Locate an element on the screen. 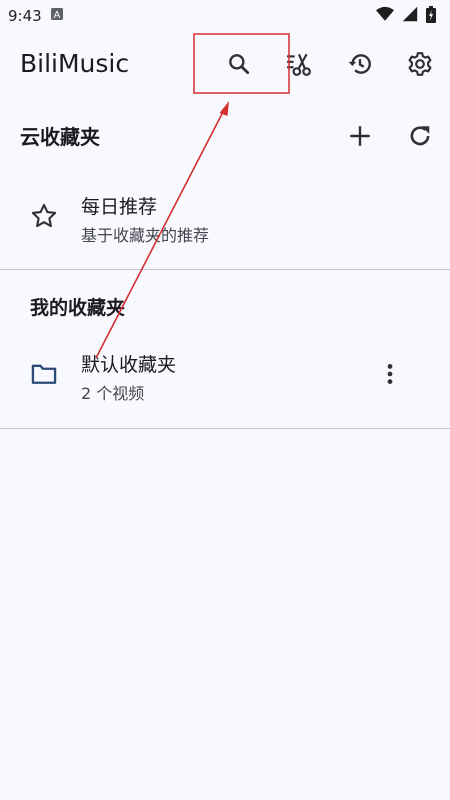 This screenshot has height=800, width=450. settings-button is located at coordinates (420, 64).